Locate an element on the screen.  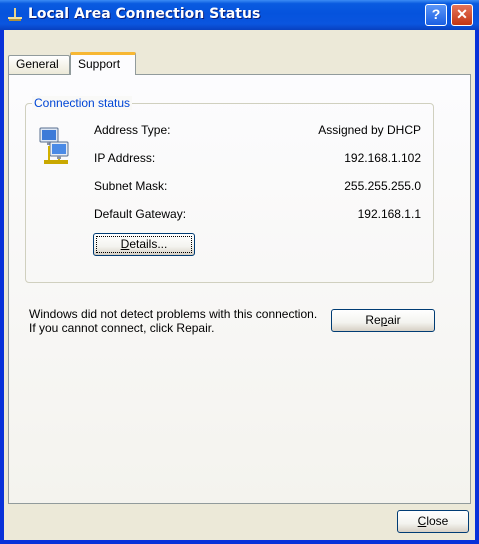
subnet-mask-label: Subnet Mask: is located at coordinates (131, 186).